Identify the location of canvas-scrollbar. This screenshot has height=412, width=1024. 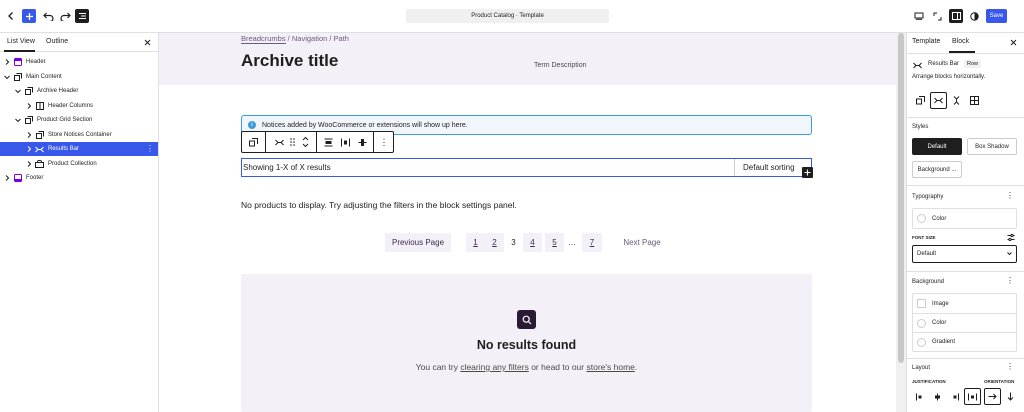
(901, 222).